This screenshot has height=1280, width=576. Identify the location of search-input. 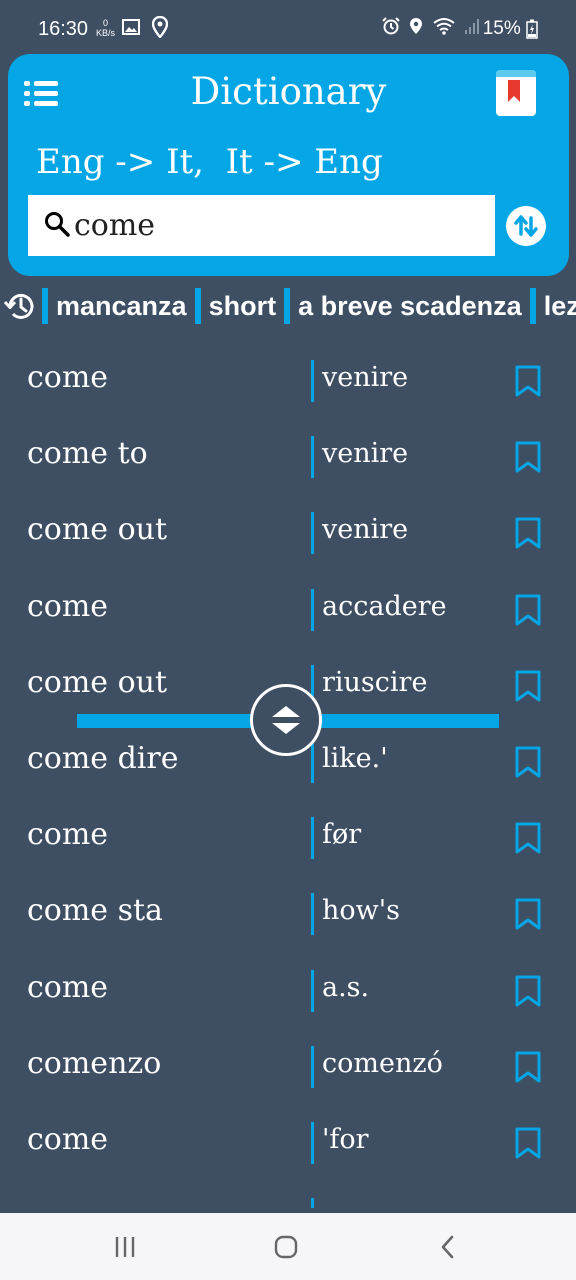
(274, 225).